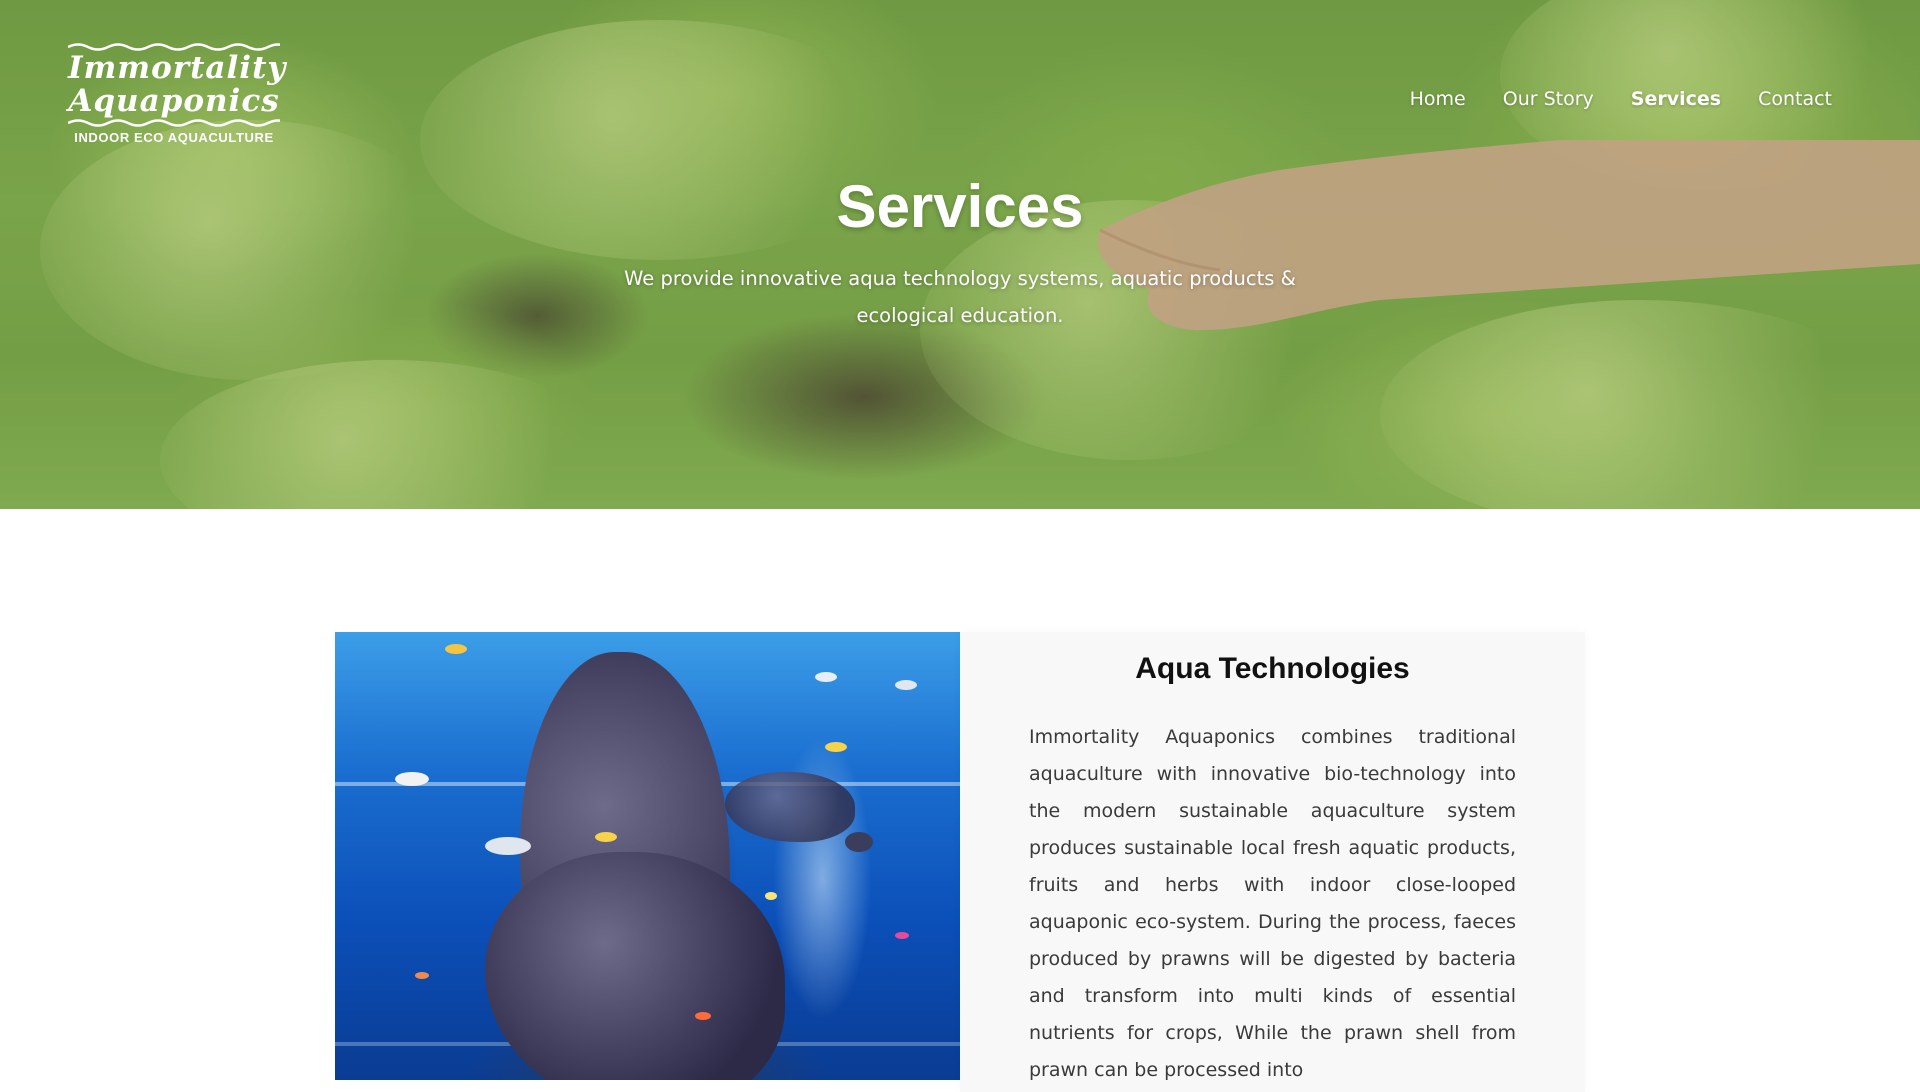 This screenshot has height=1092, width=1920. What do you see at coordinates (960, 206) in the screenshot?
I see `page-title: Services` at bounding box center [960, 206].